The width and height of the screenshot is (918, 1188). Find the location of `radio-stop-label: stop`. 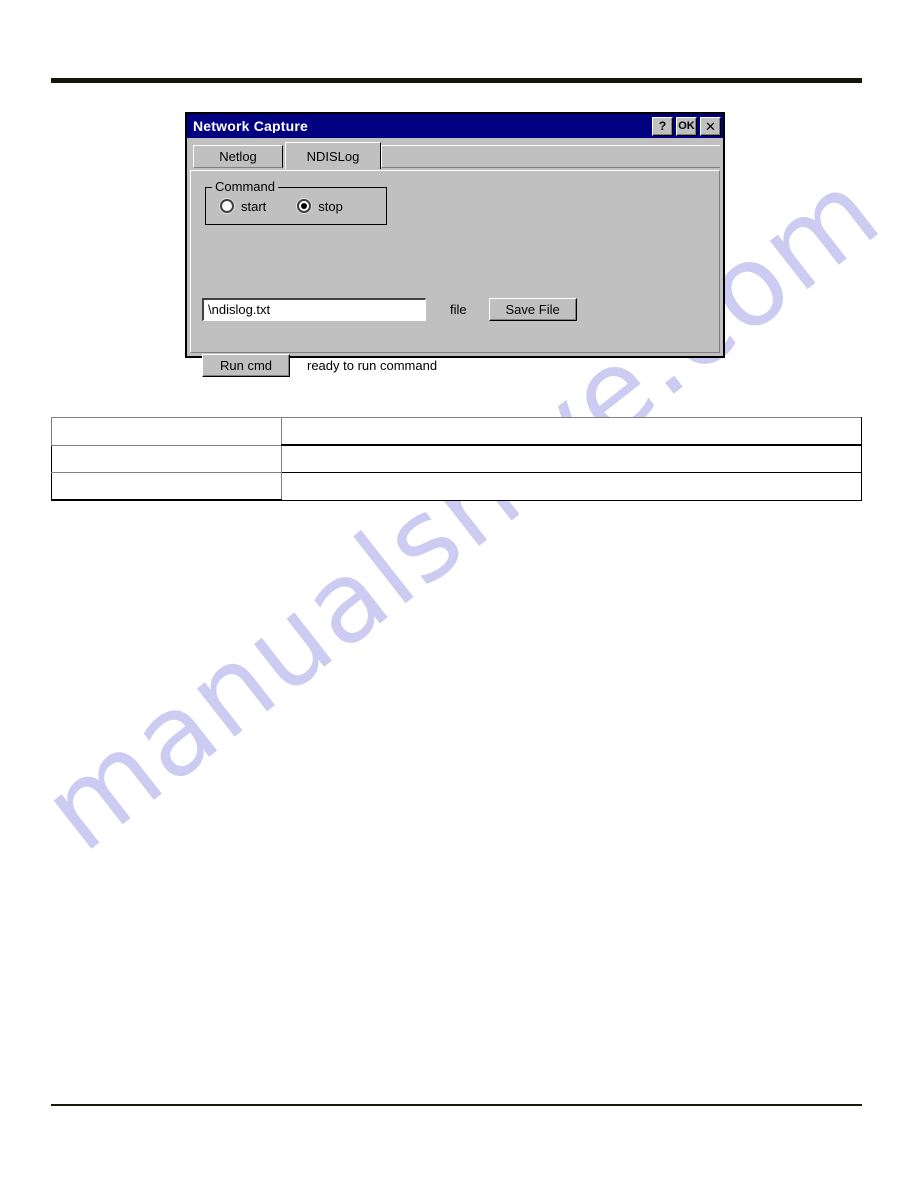

radio-stop-label: stop is located at coordinates (330, 206).